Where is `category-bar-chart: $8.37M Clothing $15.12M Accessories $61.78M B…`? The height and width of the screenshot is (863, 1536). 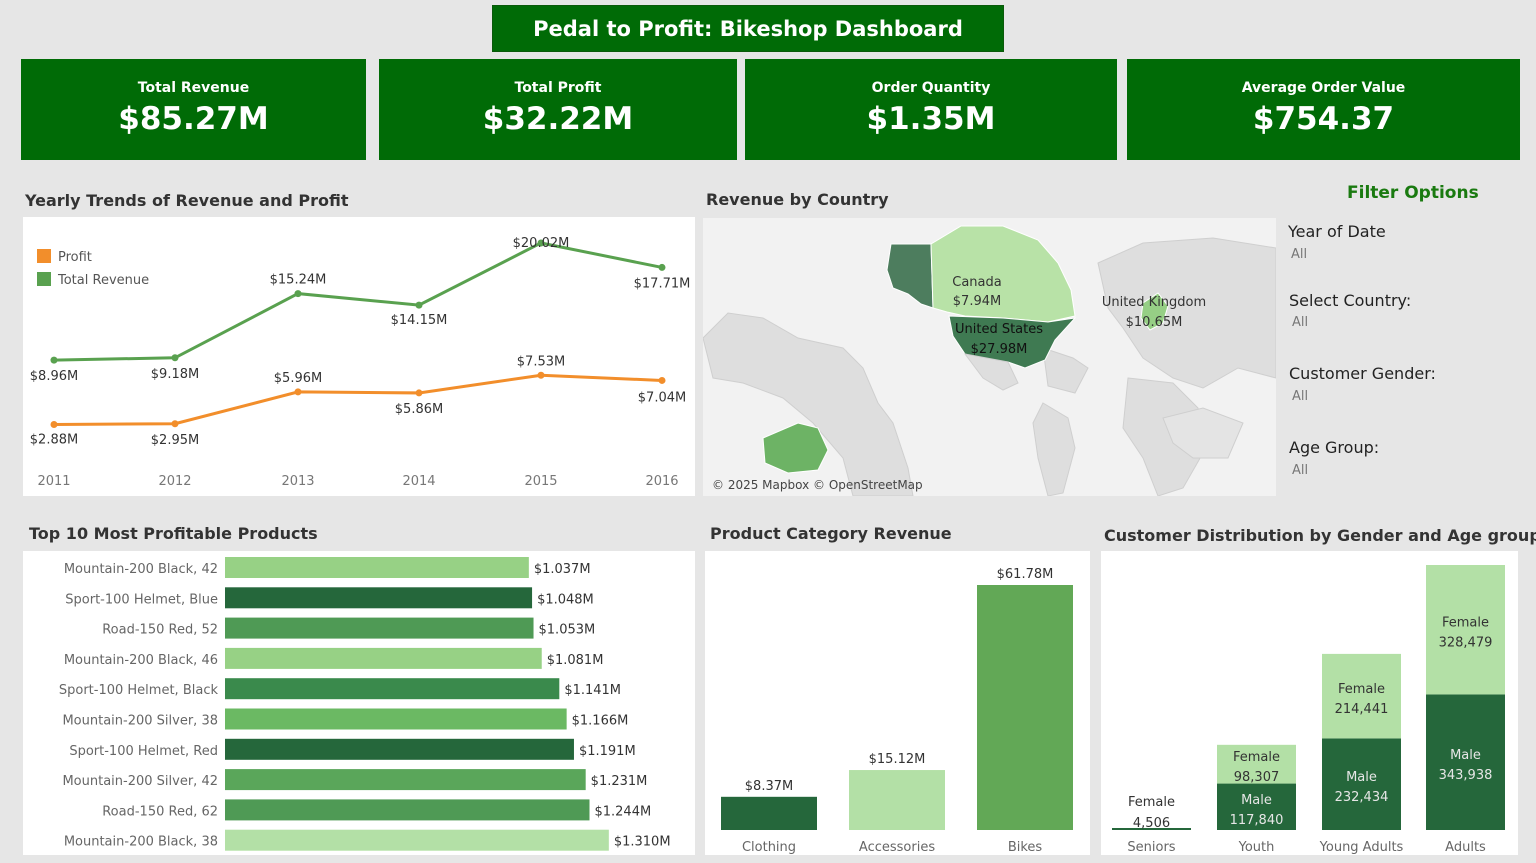 category-bar-chart: $8.37M Clothing $15.12M Accessories $61.78M B… is located at coordinates (897, 703).